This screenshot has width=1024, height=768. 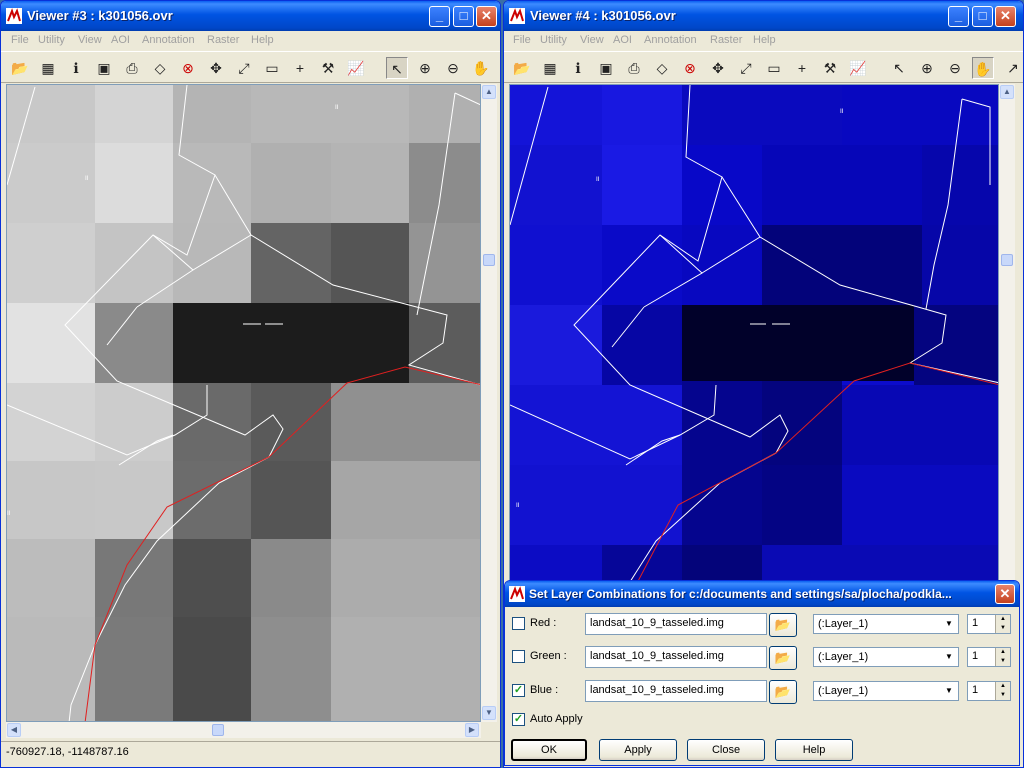 What do you see at coordinates (814, 750) in the screenshot?
I see `help-button: Help` at bounding box center [814, 750].